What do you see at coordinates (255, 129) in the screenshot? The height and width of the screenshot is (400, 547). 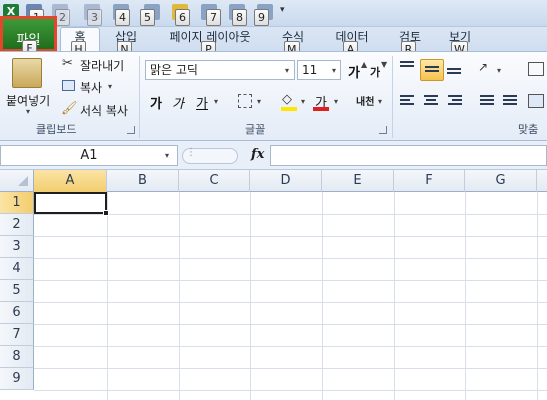 I see `font-group-label: 글꼴` at bounding box center [255, 129].